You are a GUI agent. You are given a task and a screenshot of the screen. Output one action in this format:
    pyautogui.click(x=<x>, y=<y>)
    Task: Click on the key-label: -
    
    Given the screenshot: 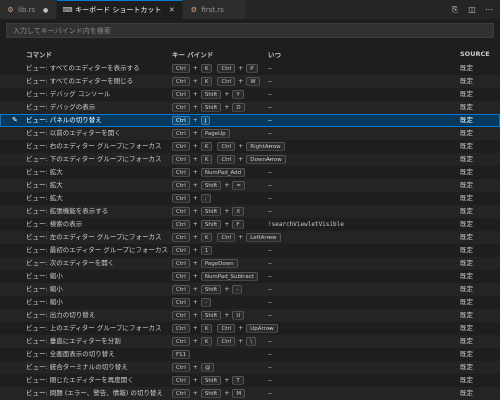 What is the action you would take?
    pyautogui.click(x=237, y=289)
    